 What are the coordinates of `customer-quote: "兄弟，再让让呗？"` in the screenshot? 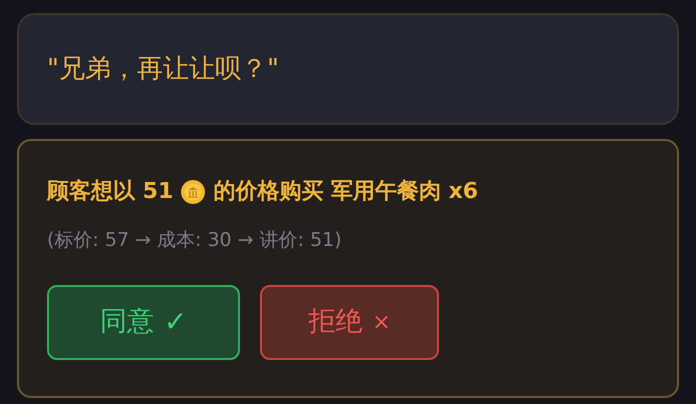 It's located at (163, 69).